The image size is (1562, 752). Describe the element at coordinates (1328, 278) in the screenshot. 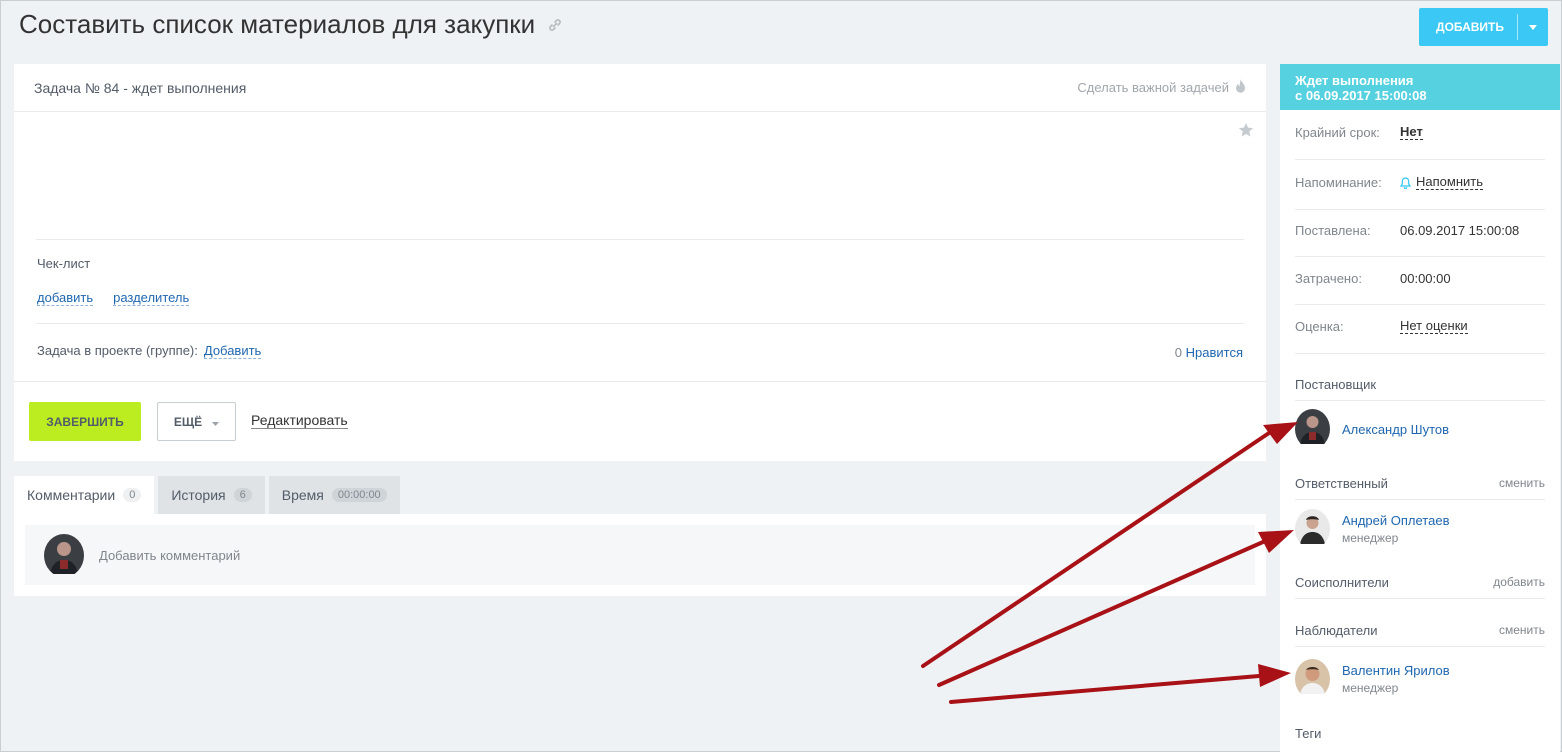

I see `spent-label: Затрачено:` at that location.